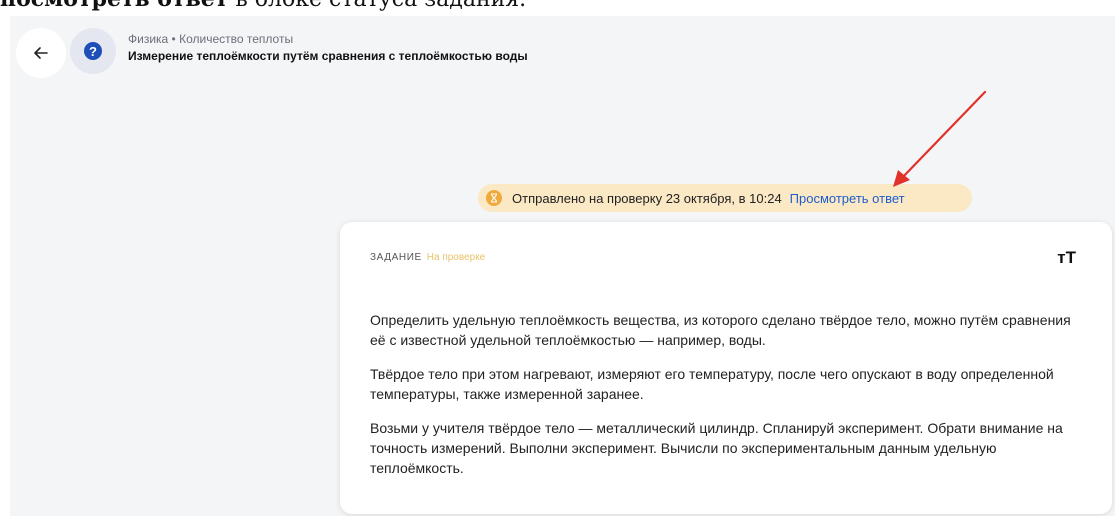 The width and height of the screenshot is (1115, 516). What do you see at coordinates (1066, 258) in the screenshot?
I see `font-size-button: тT` at bounding box center [1066, 258].